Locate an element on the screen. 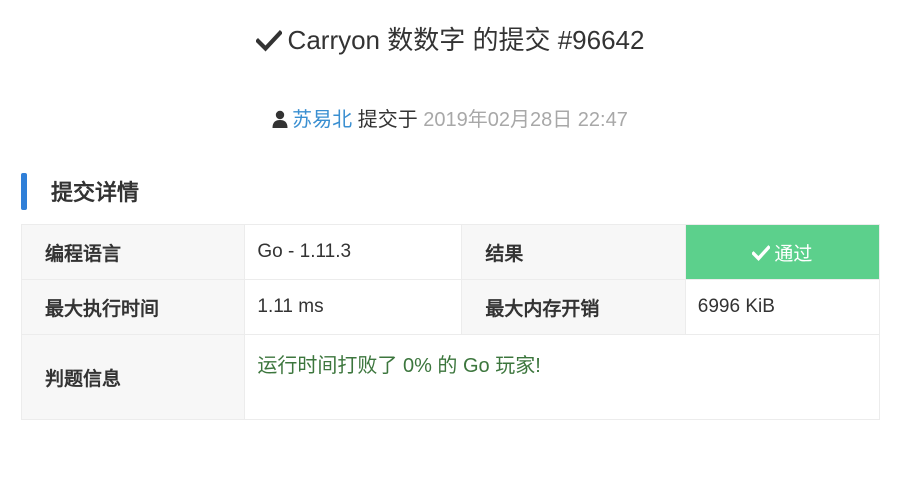 Image resolution: width=900 pixels, height=477 pixels. table-row: 最大执行时间 1.11 ms 最大内存开销 6996 KiB is located at coordinates (450, 307).